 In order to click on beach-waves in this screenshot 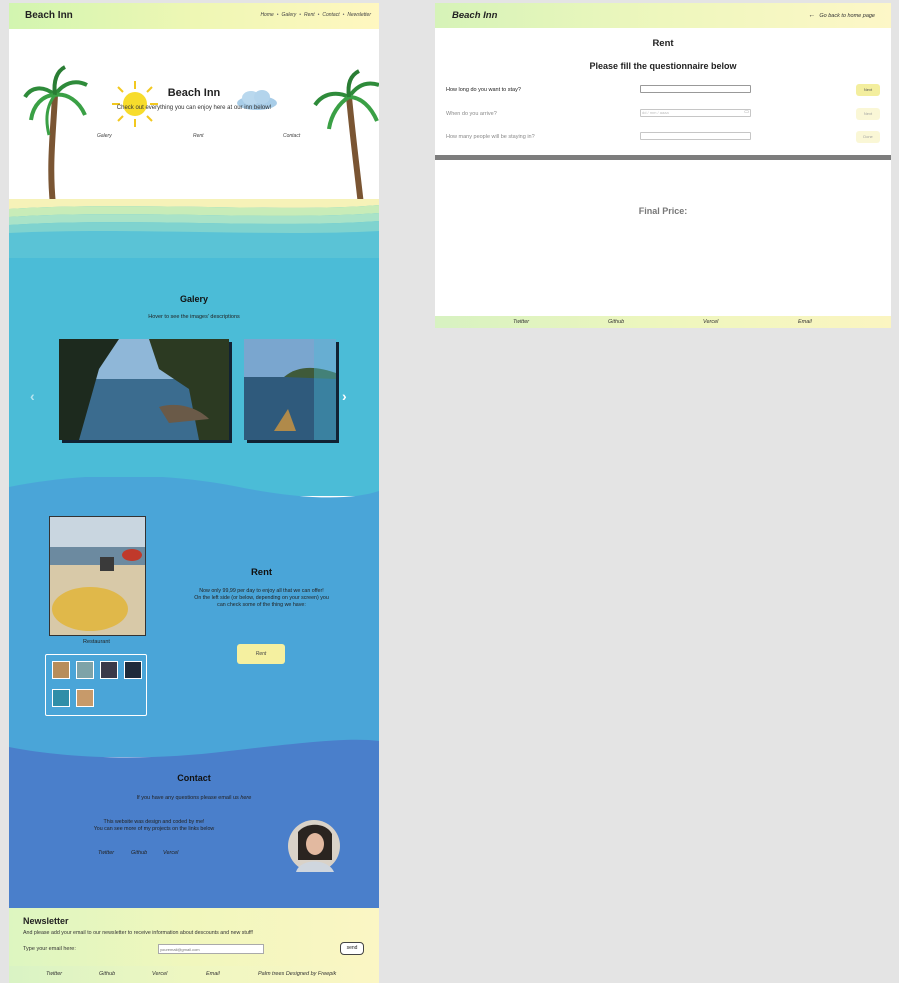, I will do `click(194, 230)`.